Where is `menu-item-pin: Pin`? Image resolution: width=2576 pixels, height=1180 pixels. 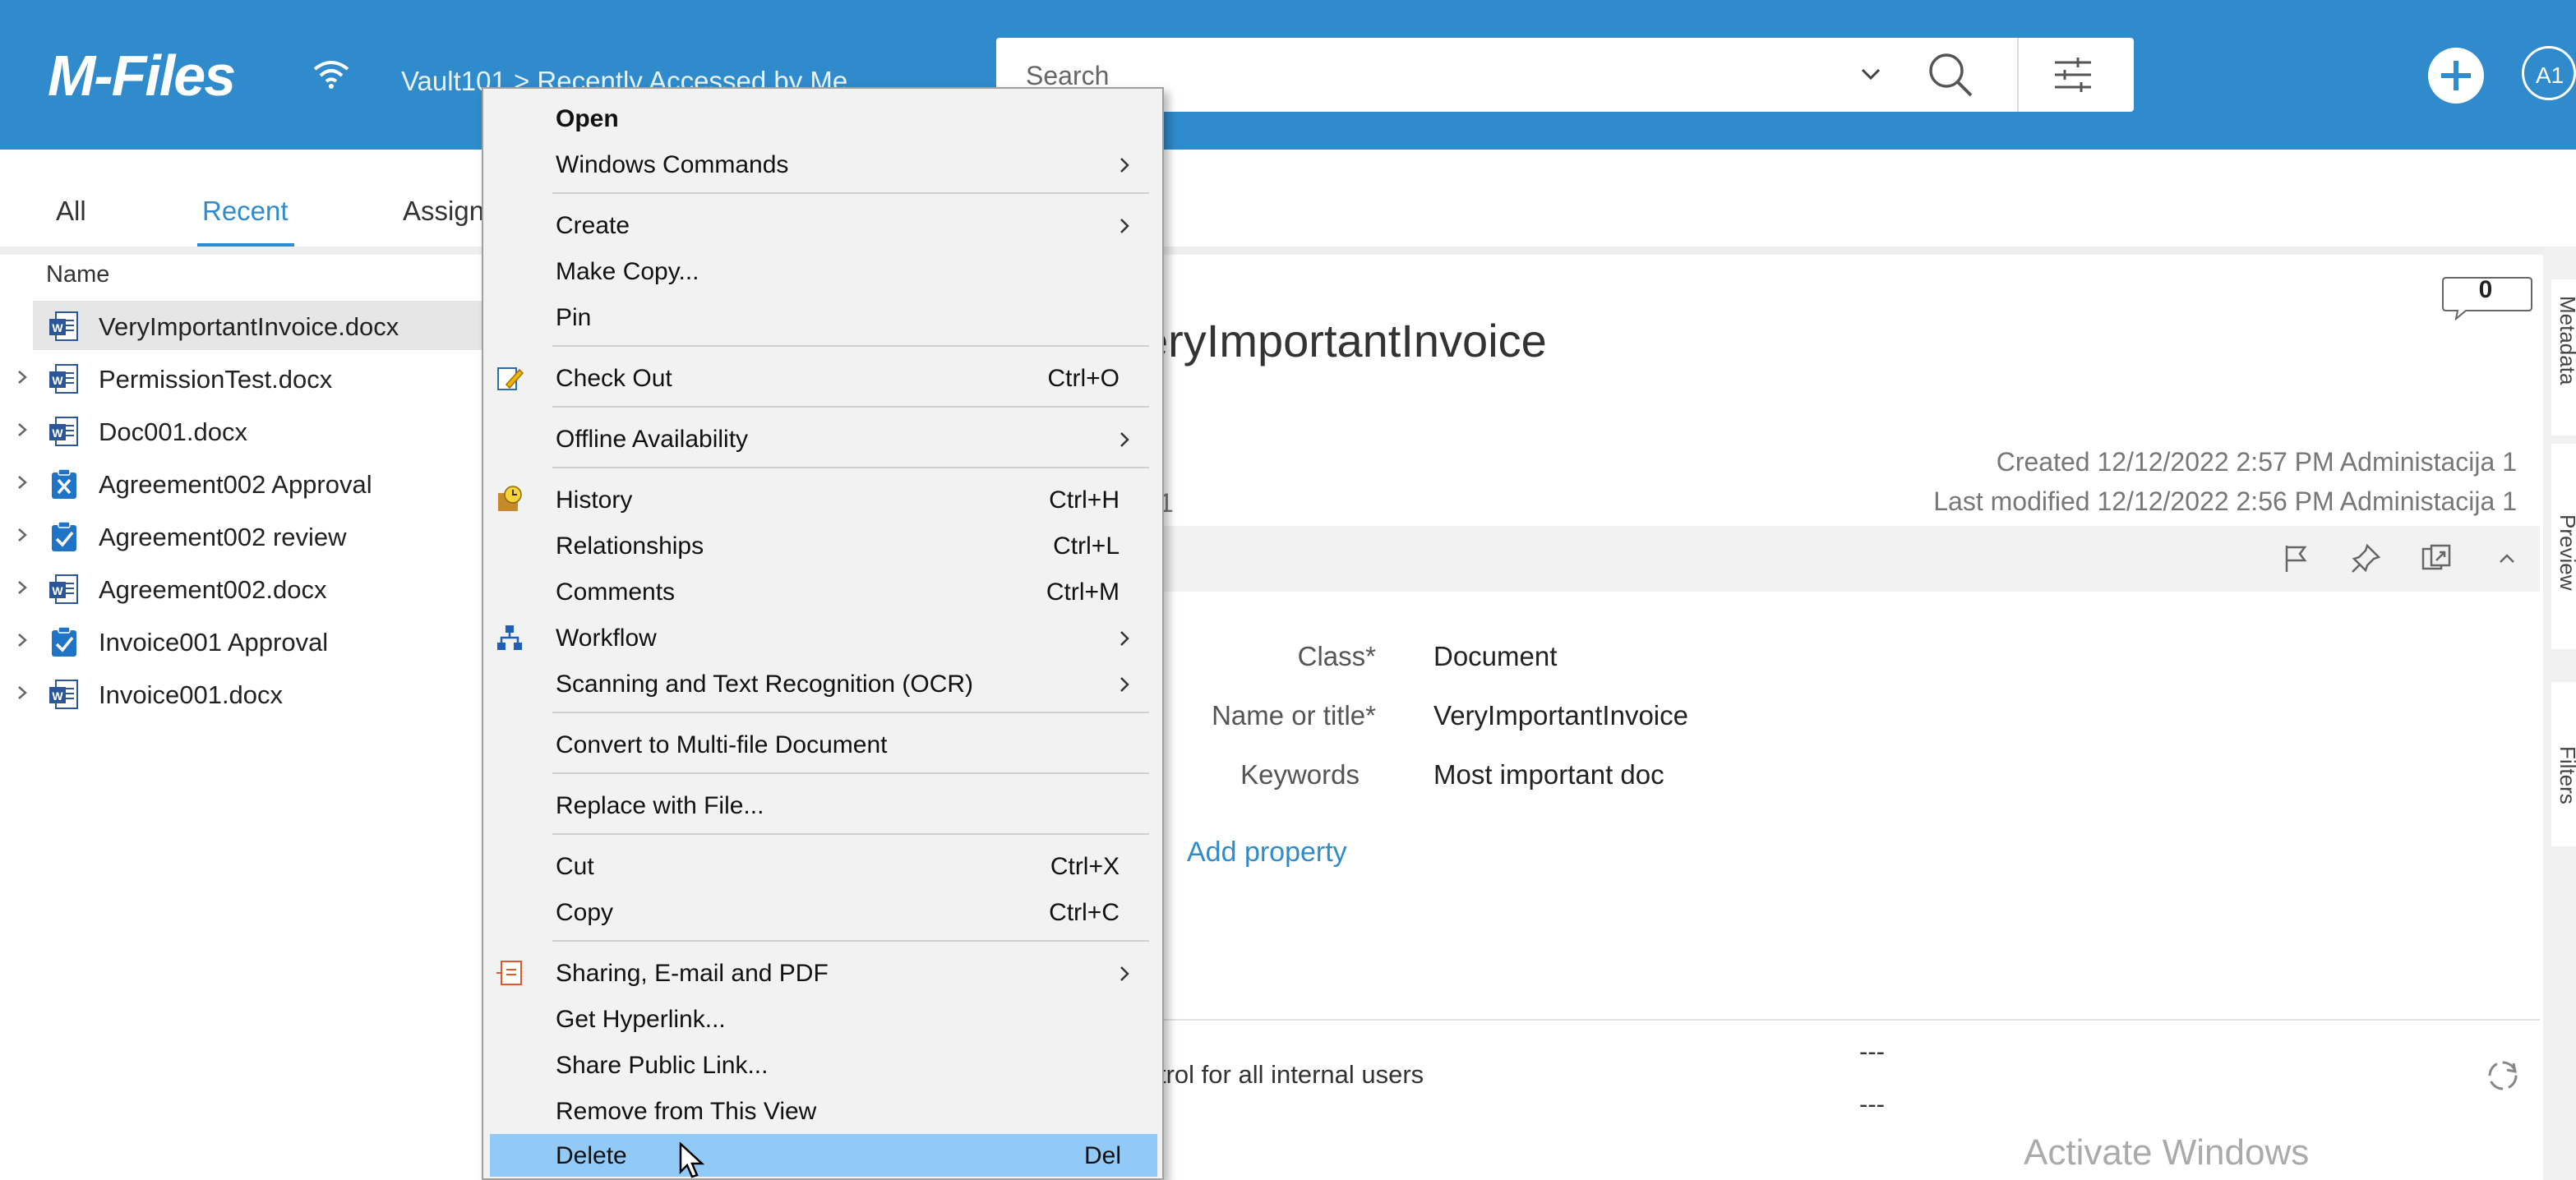 menu-item-pin: Pin is located at coordinates (822, 317).